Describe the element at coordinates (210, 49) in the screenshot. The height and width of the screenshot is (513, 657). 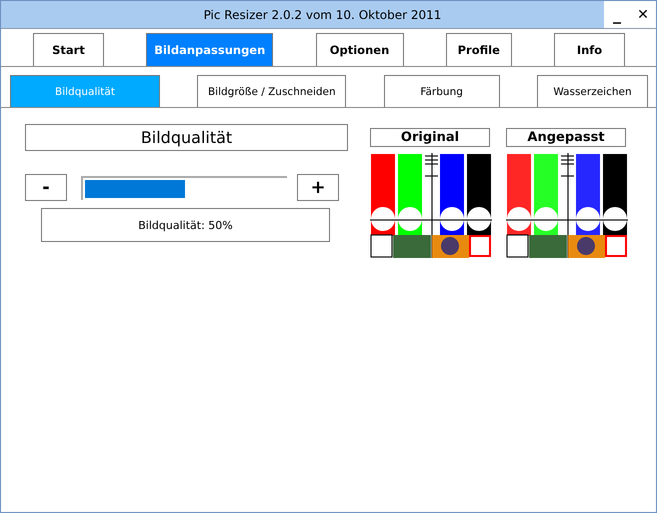
I see `main-tab: Bildanpassungen` at that location.